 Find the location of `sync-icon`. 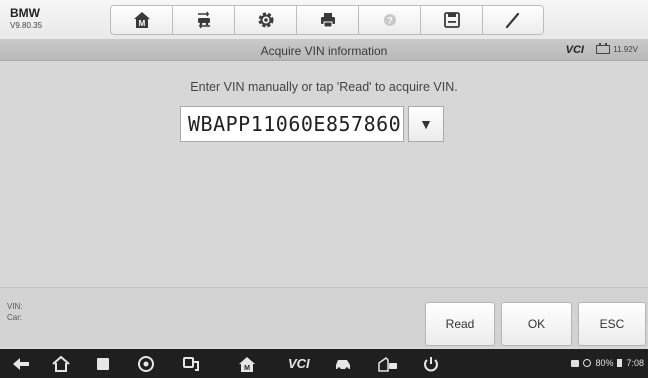

sync-icon is located at coordinates (587, 363).